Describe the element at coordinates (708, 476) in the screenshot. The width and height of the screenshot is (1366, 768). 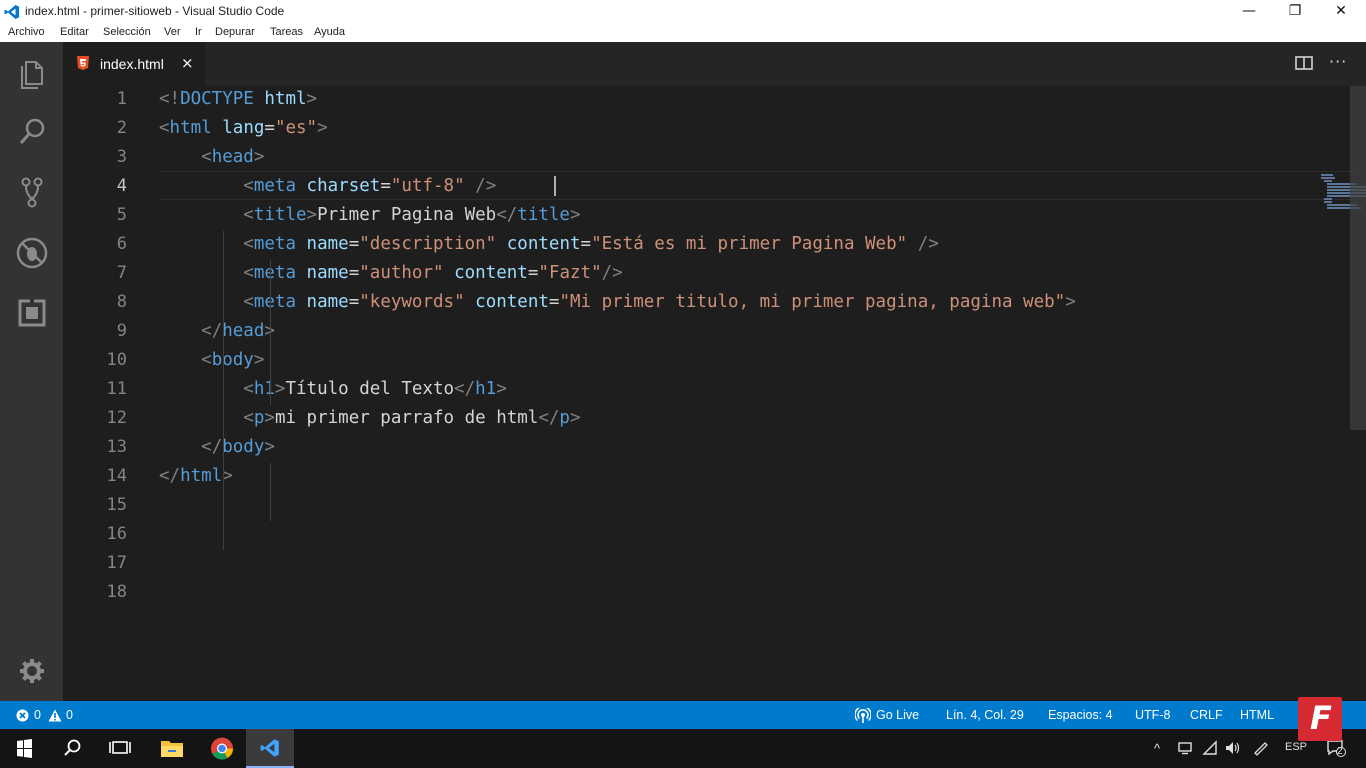
I see `code-line: 14 </html>` at that location.